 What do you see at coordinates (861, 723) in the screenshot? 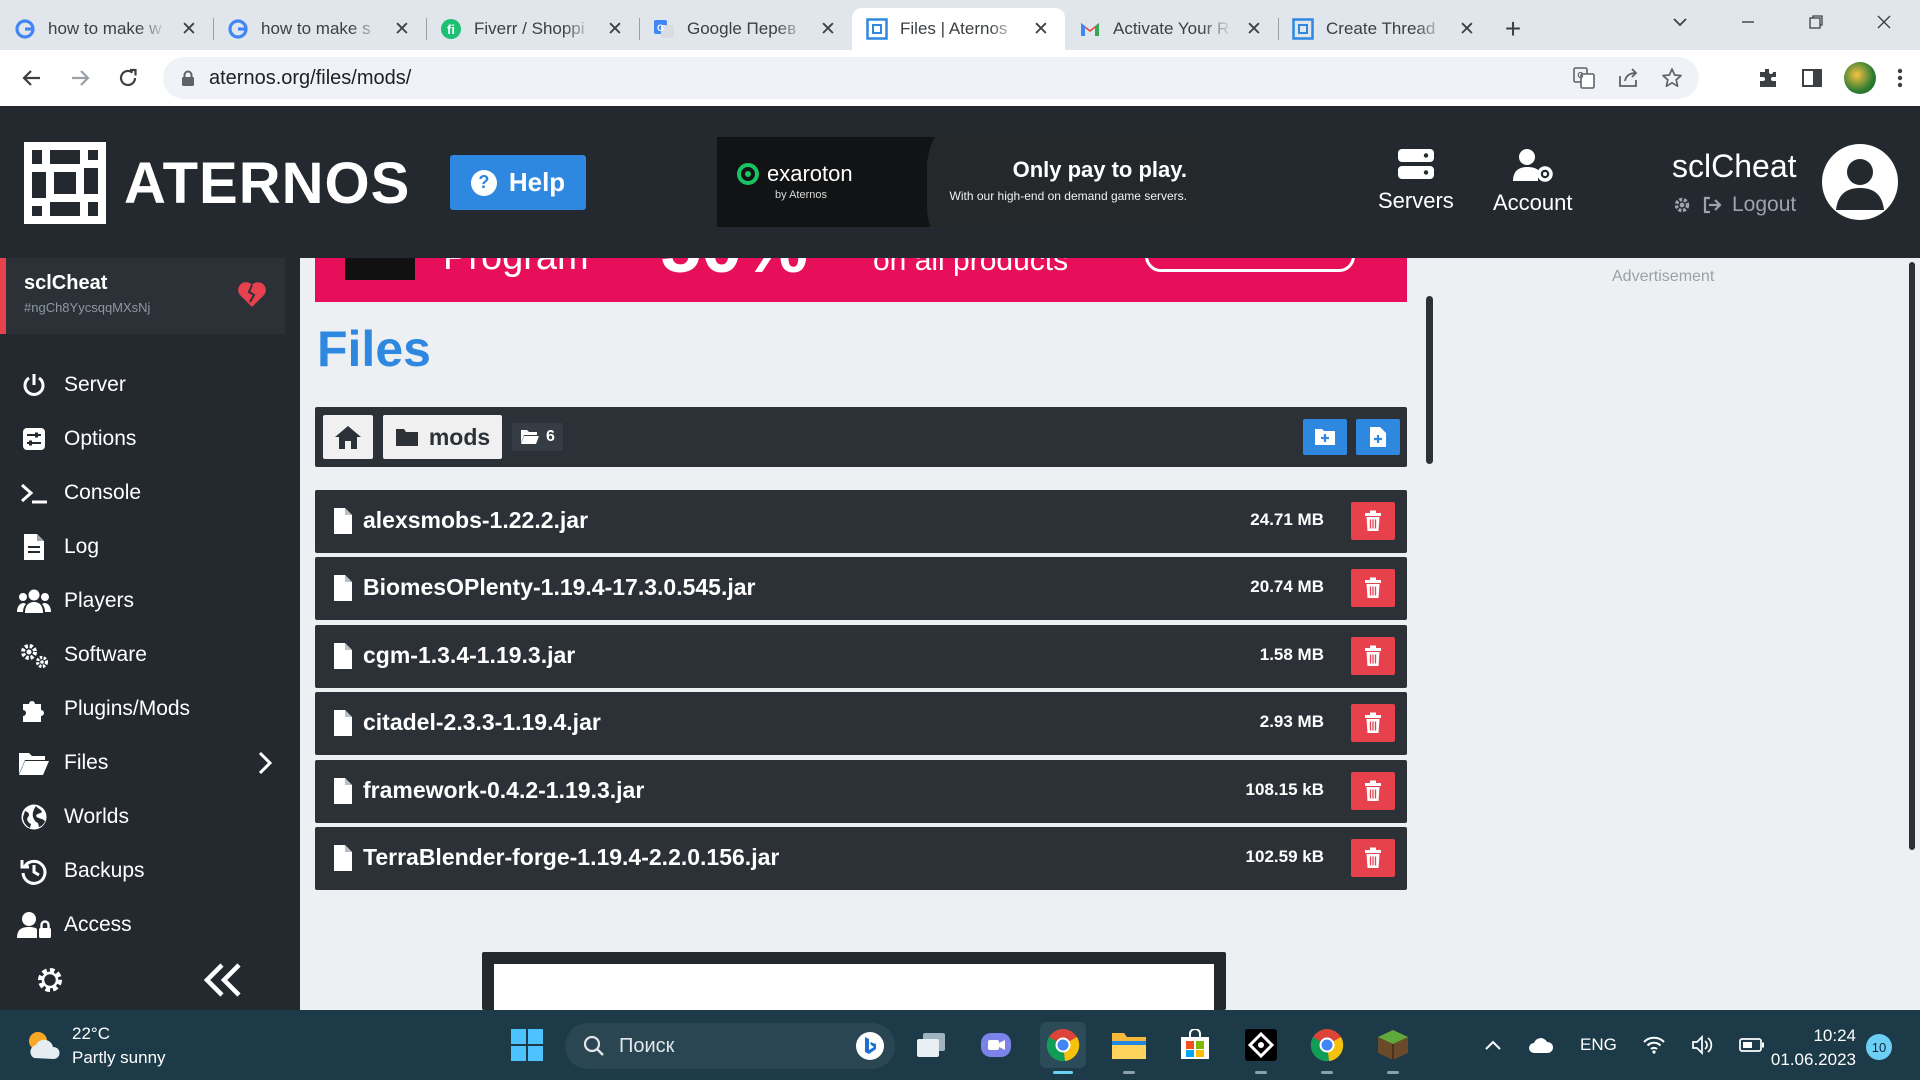
I see `file-row: citadel-2.3.3-1.19.4.jar 2.93 MB` at bounding box center [861, 723].